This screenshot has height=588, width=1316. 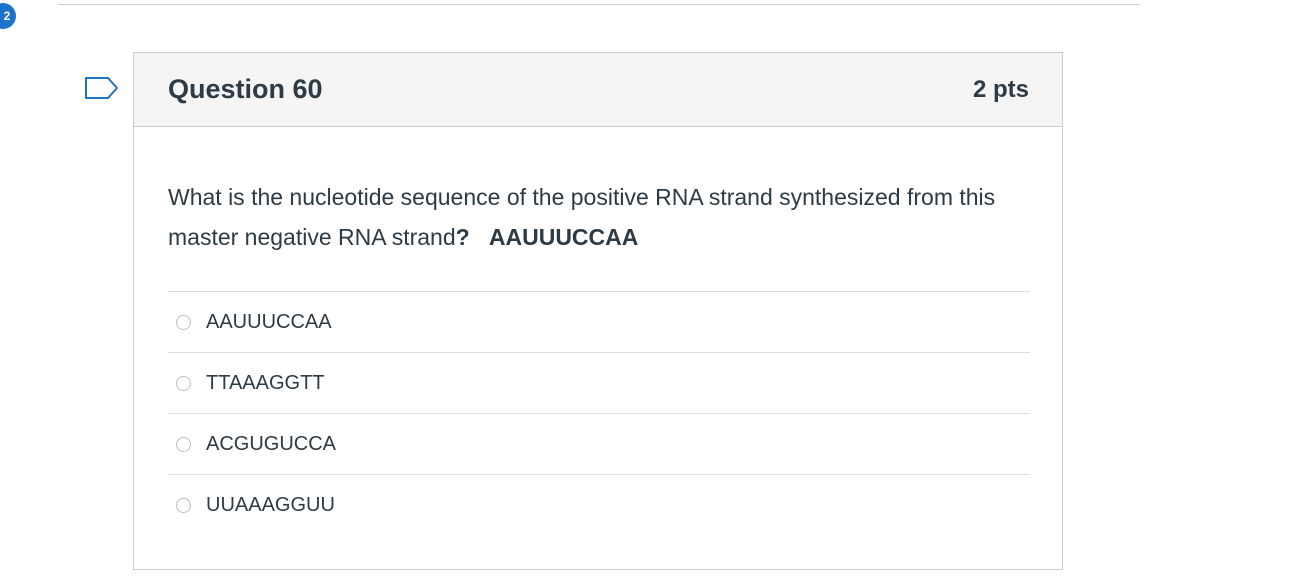 What do you see at coordinates (599, 443) in the screenshot?
I see `answer-option: ACGUGUCCA` at bounding box center [599, 443].